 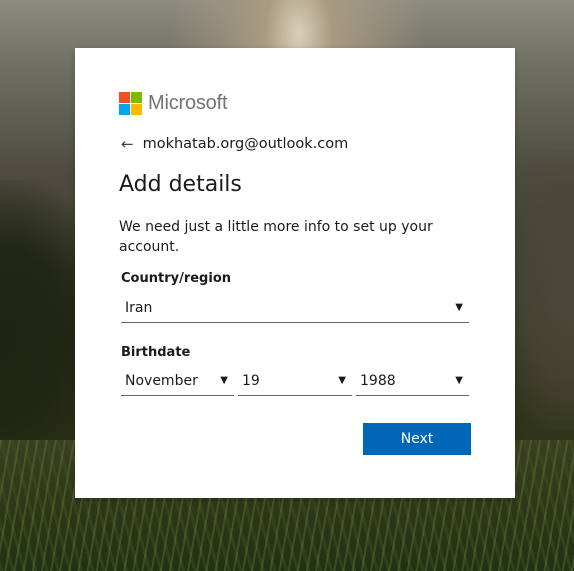 What do you see at coordinates (245, 144) in the screenshot?
I see `account-email: mokhatab.org@outlook.com` at bounding box center [245, 144].